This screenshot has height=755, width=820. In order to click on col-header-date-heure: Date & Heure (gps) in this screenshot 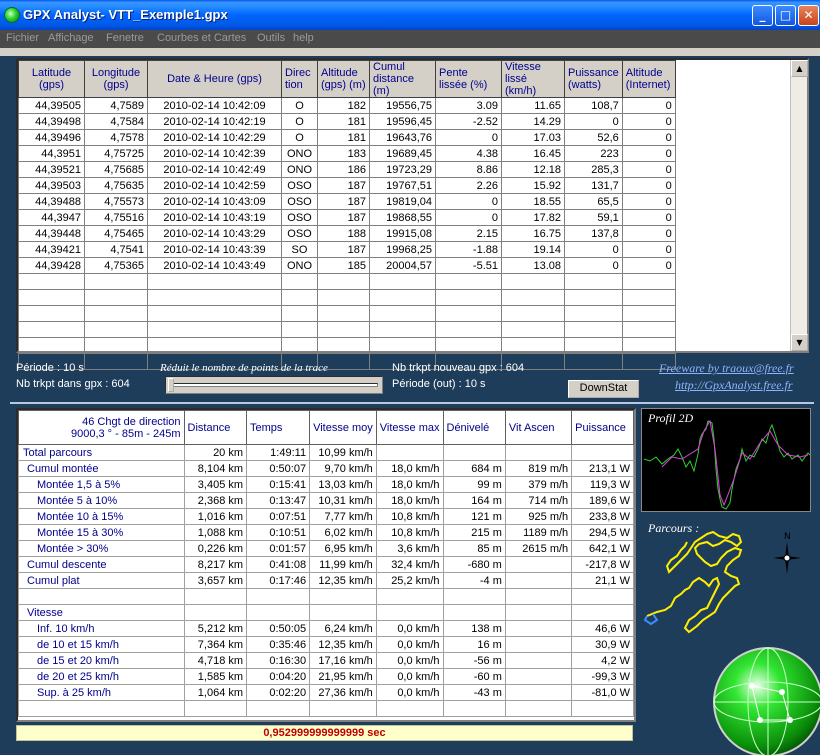, I will do `click(214, 79)`.